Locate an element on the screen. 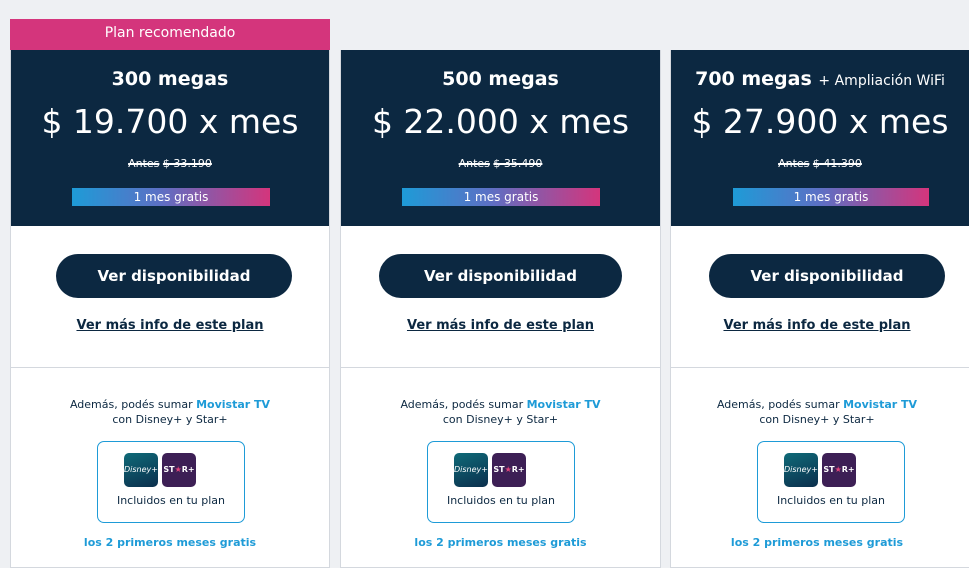  plan-name: 700 megas + Ampliación WiFi is located at coordinates (820, 79).